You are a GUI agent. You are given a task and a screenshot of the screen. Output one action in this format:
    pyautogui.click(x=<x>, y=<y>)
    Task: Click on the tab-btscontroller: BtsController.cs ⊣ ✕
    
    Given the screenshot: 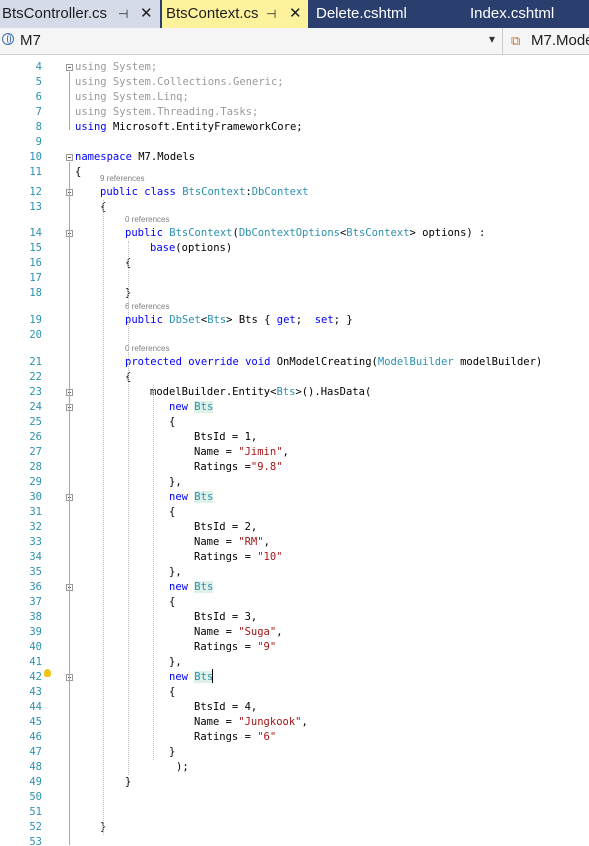 What is the action you would take?
    pyautogui.click(x=80, y=14)
    